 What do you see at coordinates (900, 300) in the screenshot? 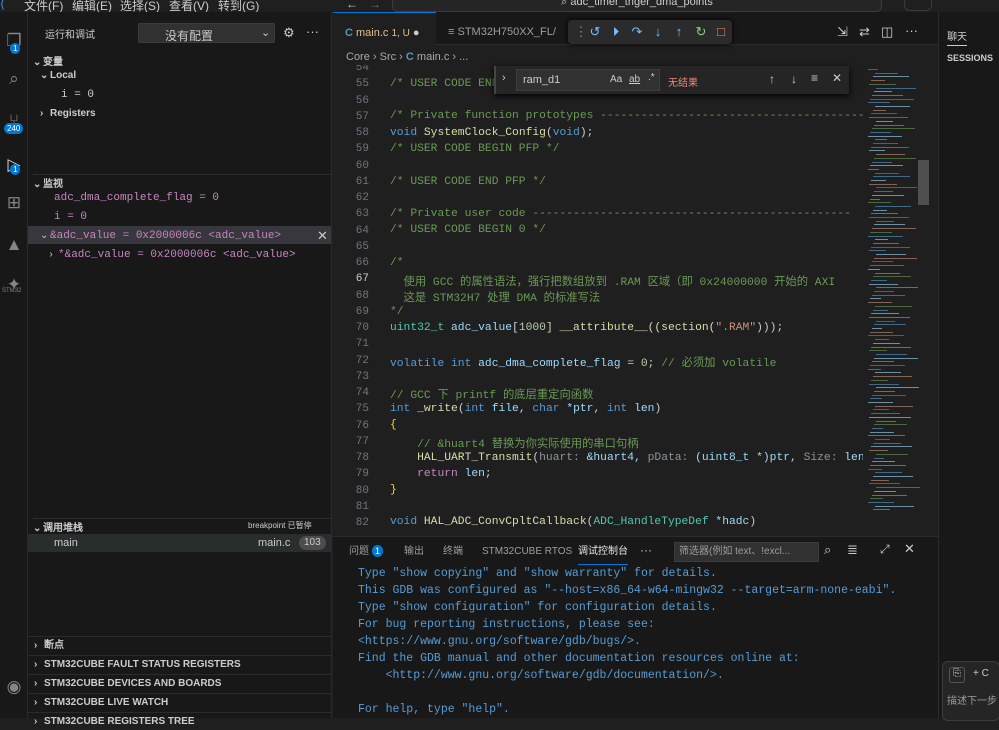
I see `minimap` at bounding box center [900, 300].